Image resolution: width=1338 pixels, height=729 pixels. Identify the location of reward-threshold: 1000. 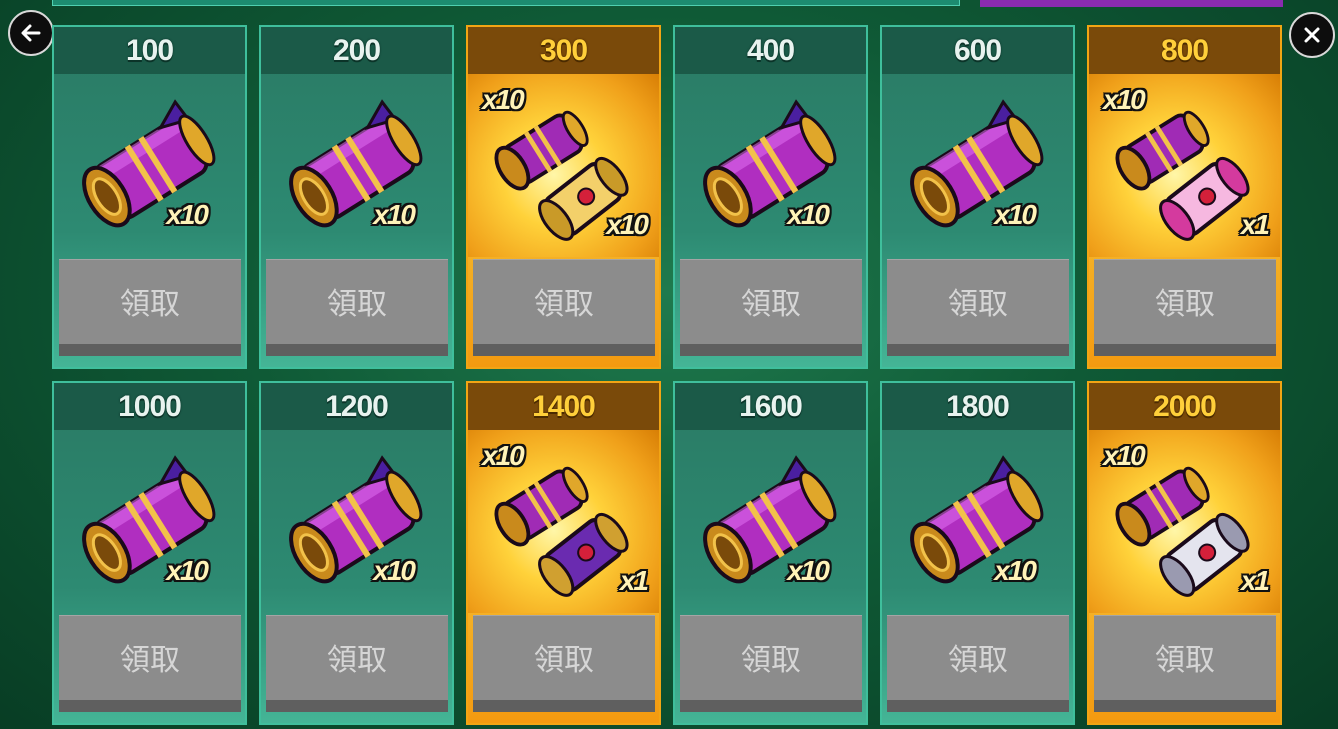
(150, 406).